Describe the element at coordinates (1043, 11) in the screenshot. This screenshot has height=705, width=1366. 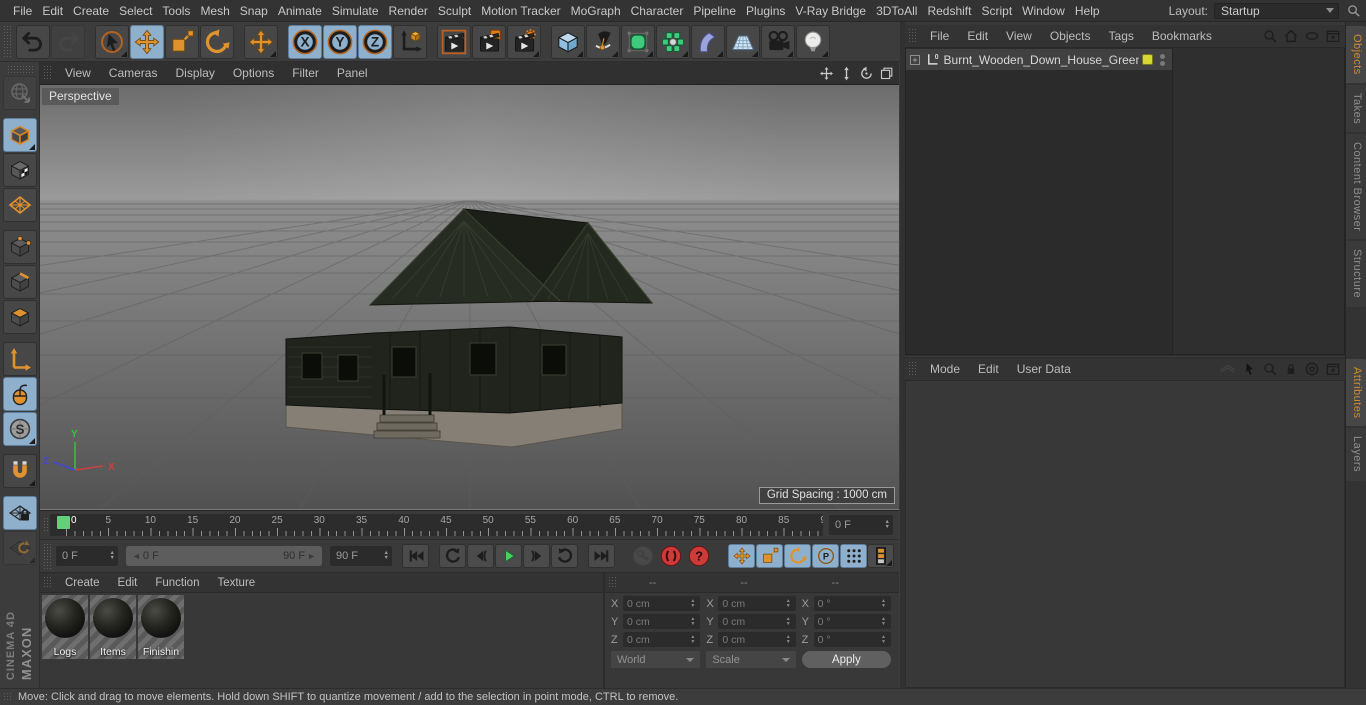
I see `menu-window: Window` at that location.